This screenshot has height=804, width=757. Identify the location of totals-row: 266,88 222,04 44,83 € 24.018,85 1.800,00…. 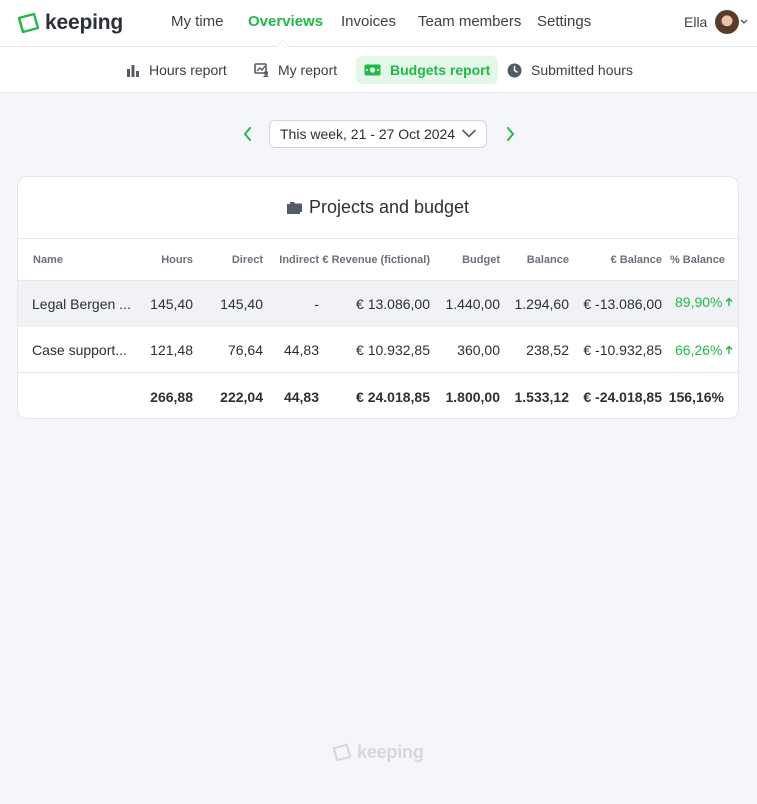
(378, 396).